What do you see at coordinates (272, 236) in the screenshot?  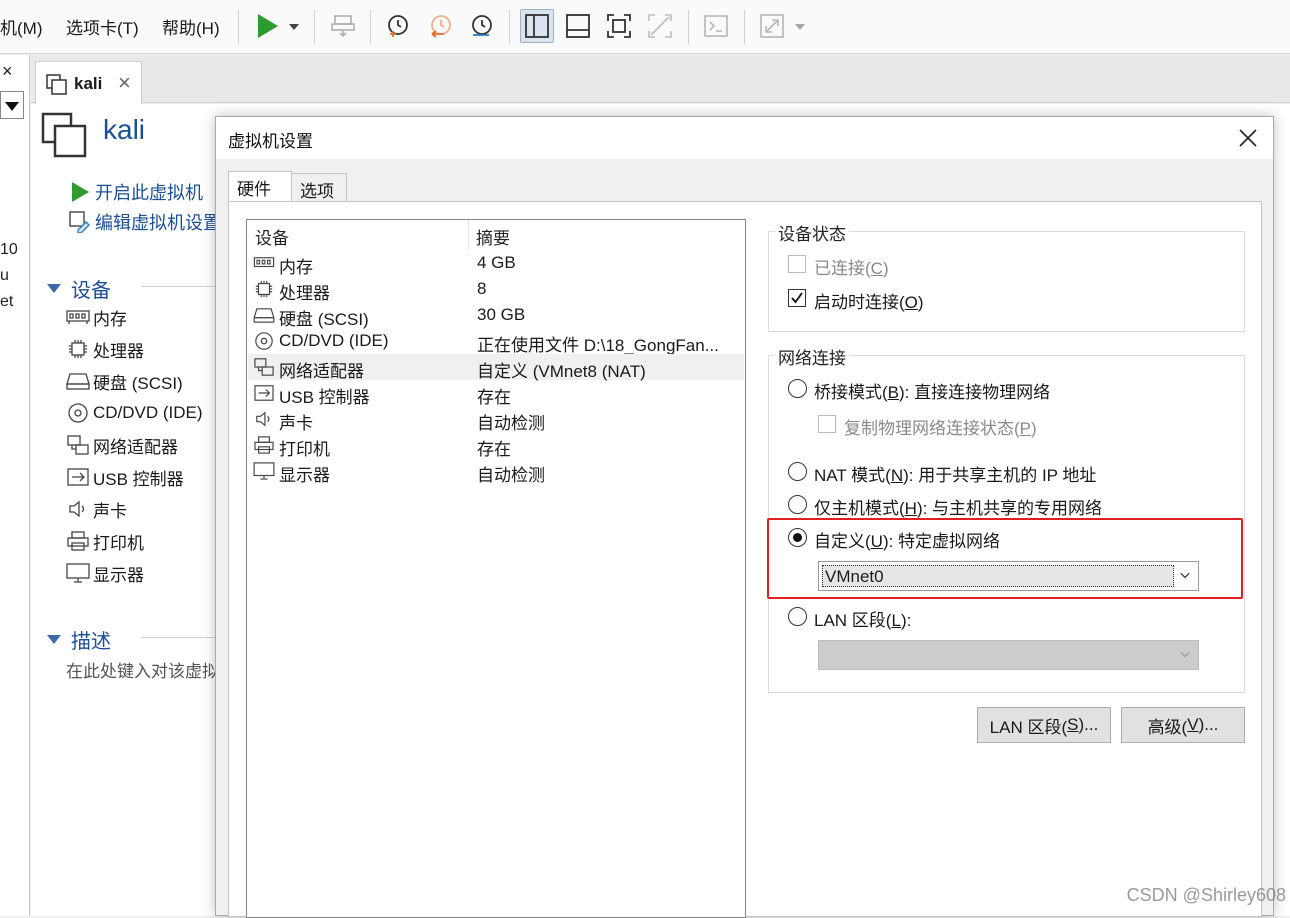 I see `column-header-device: 设备` at bounding box center [272, 236].